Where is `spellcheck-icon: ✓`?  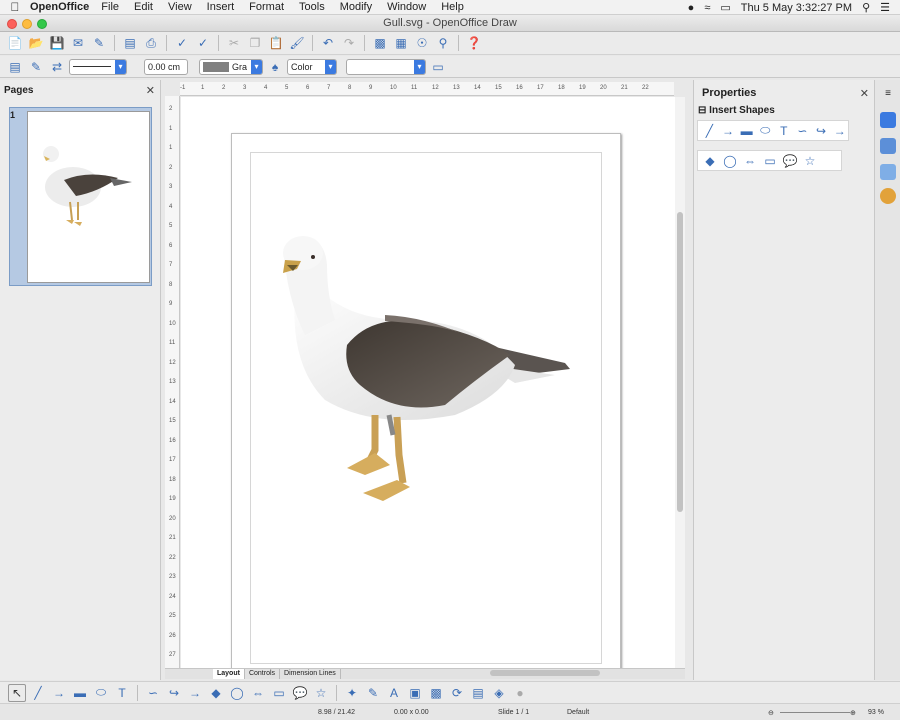 spellcheck-icon: ✓ is located at coordinates (182, 43).